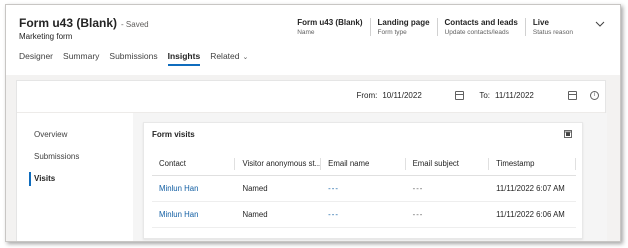  I want to click on tab-summary-label: Summary, so click(81, 56).